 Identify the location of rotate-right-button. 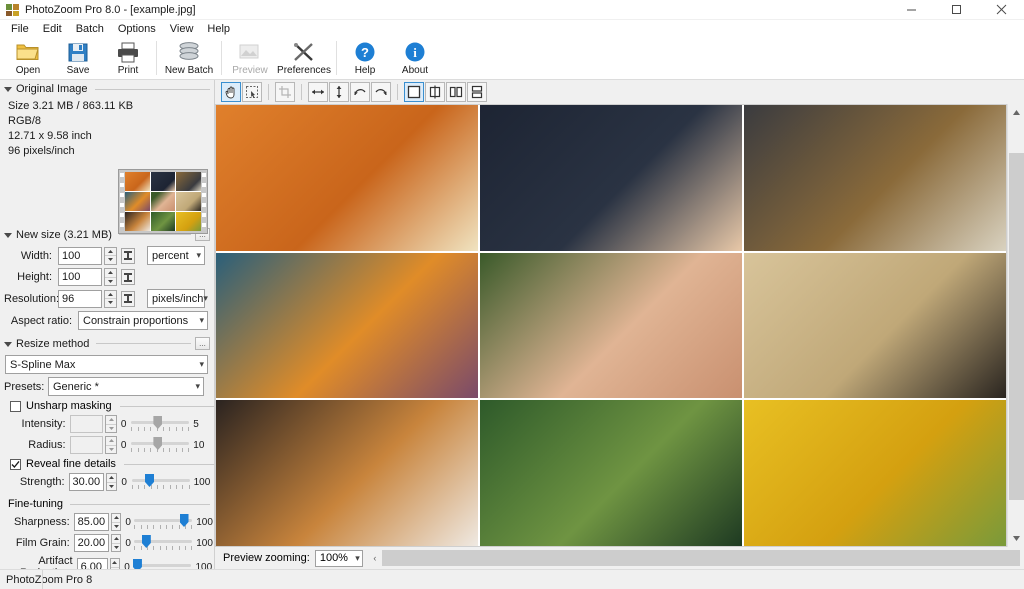
(381, 92).